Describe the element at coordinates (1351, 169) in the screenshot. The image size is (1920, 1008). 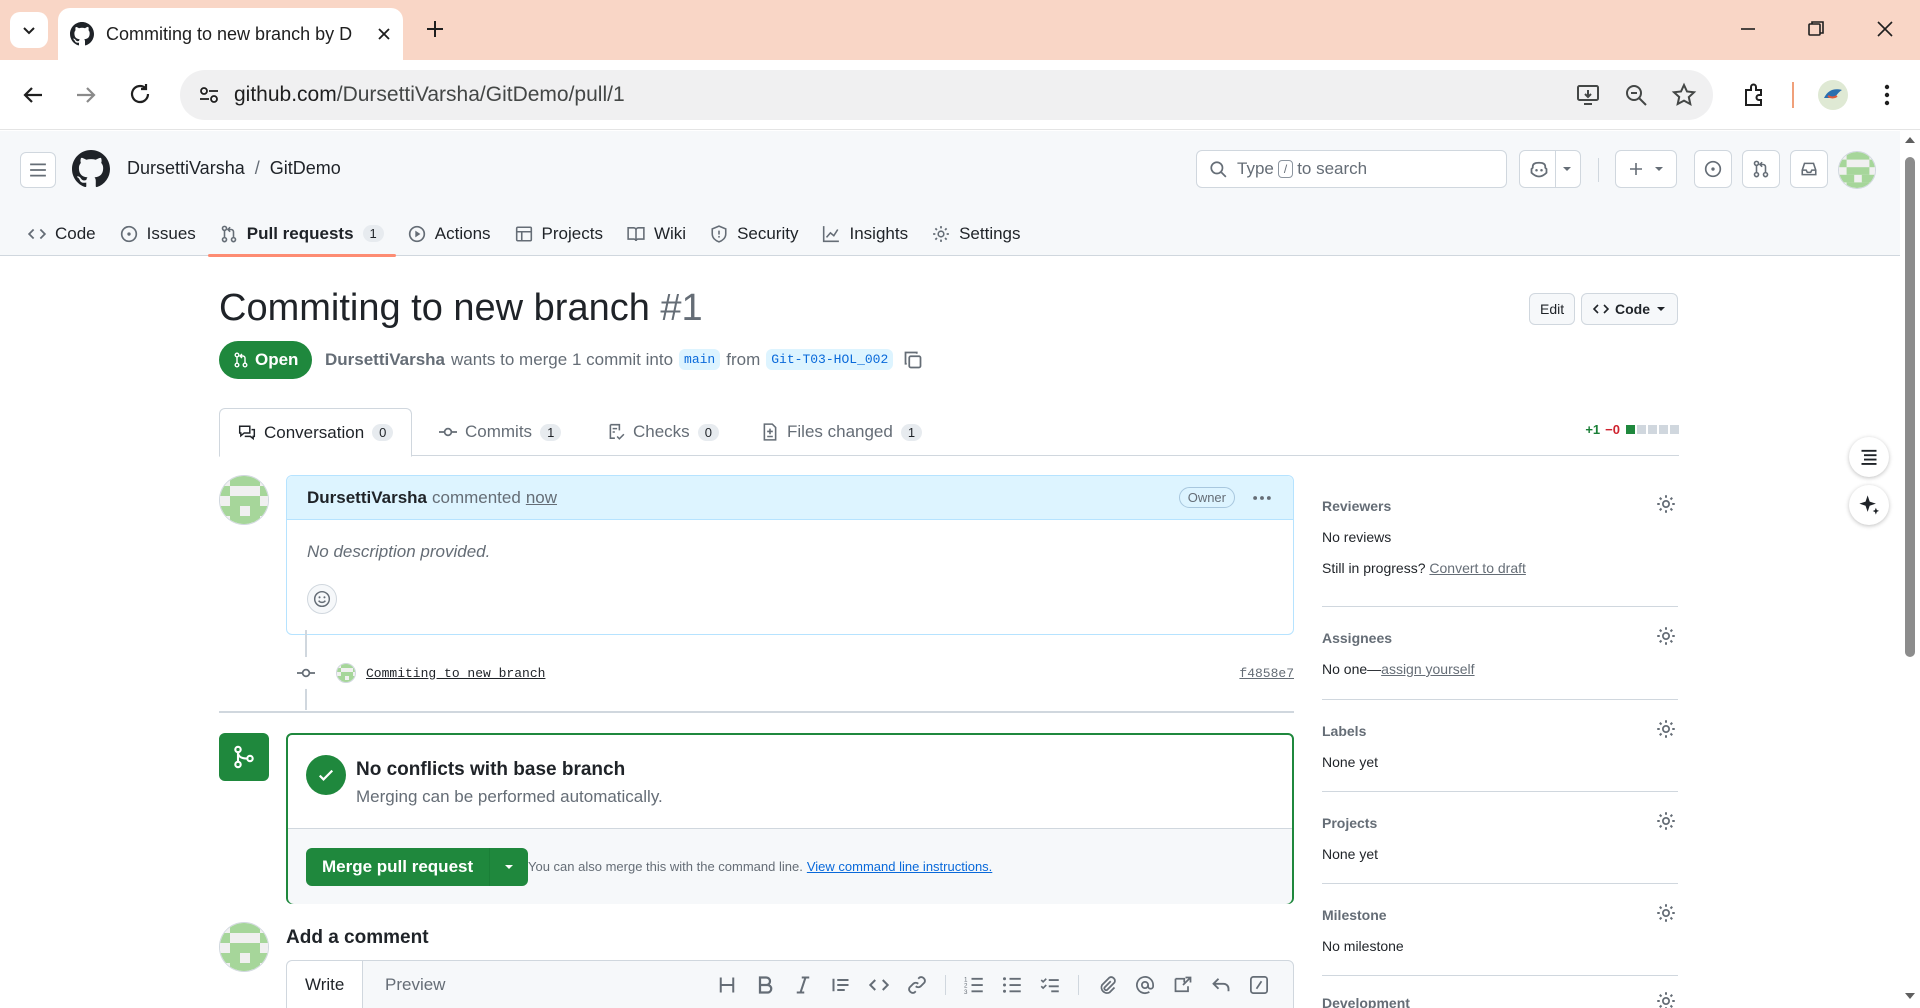
I see `search-input: Type / to search` at that location.